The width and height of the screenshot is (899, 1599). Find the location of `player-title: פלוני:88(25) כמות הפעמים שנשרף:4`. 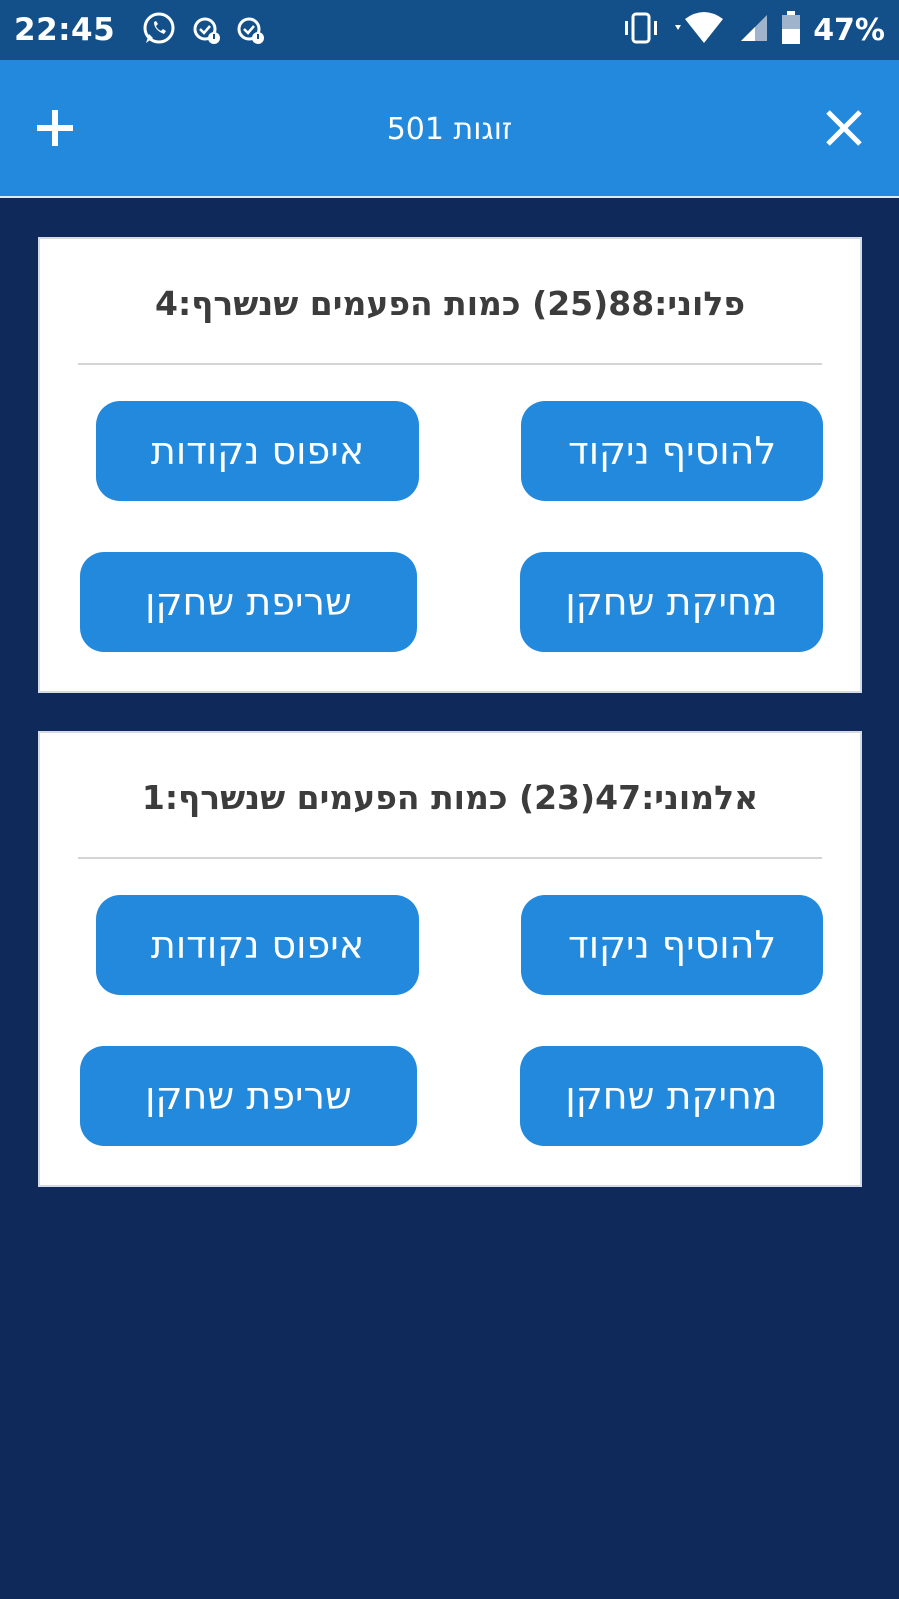

player-title: פלוני:88(25) כמות הפעמים שנשרף:4 is located at coordinates (450, 303).